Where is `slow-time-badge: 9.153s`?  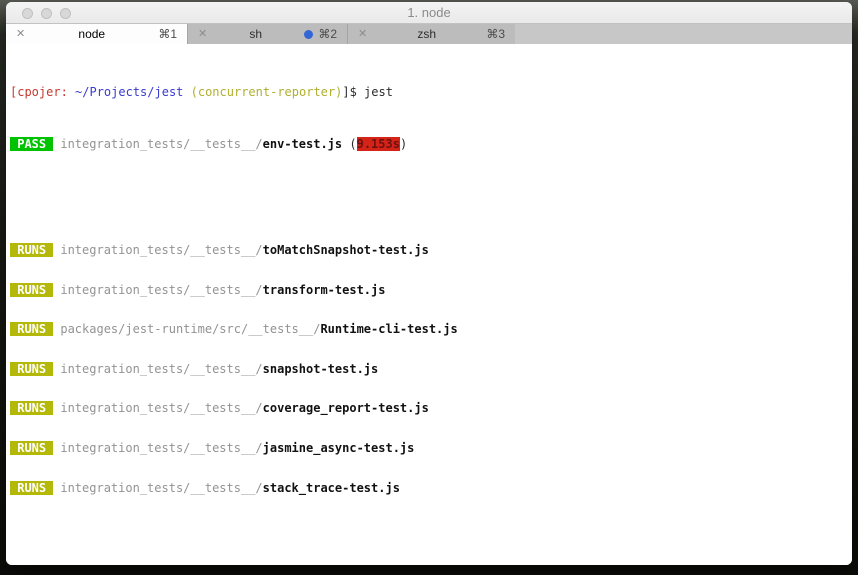 slow-time-badge: 9.153s is located at coordinates (378, 144).